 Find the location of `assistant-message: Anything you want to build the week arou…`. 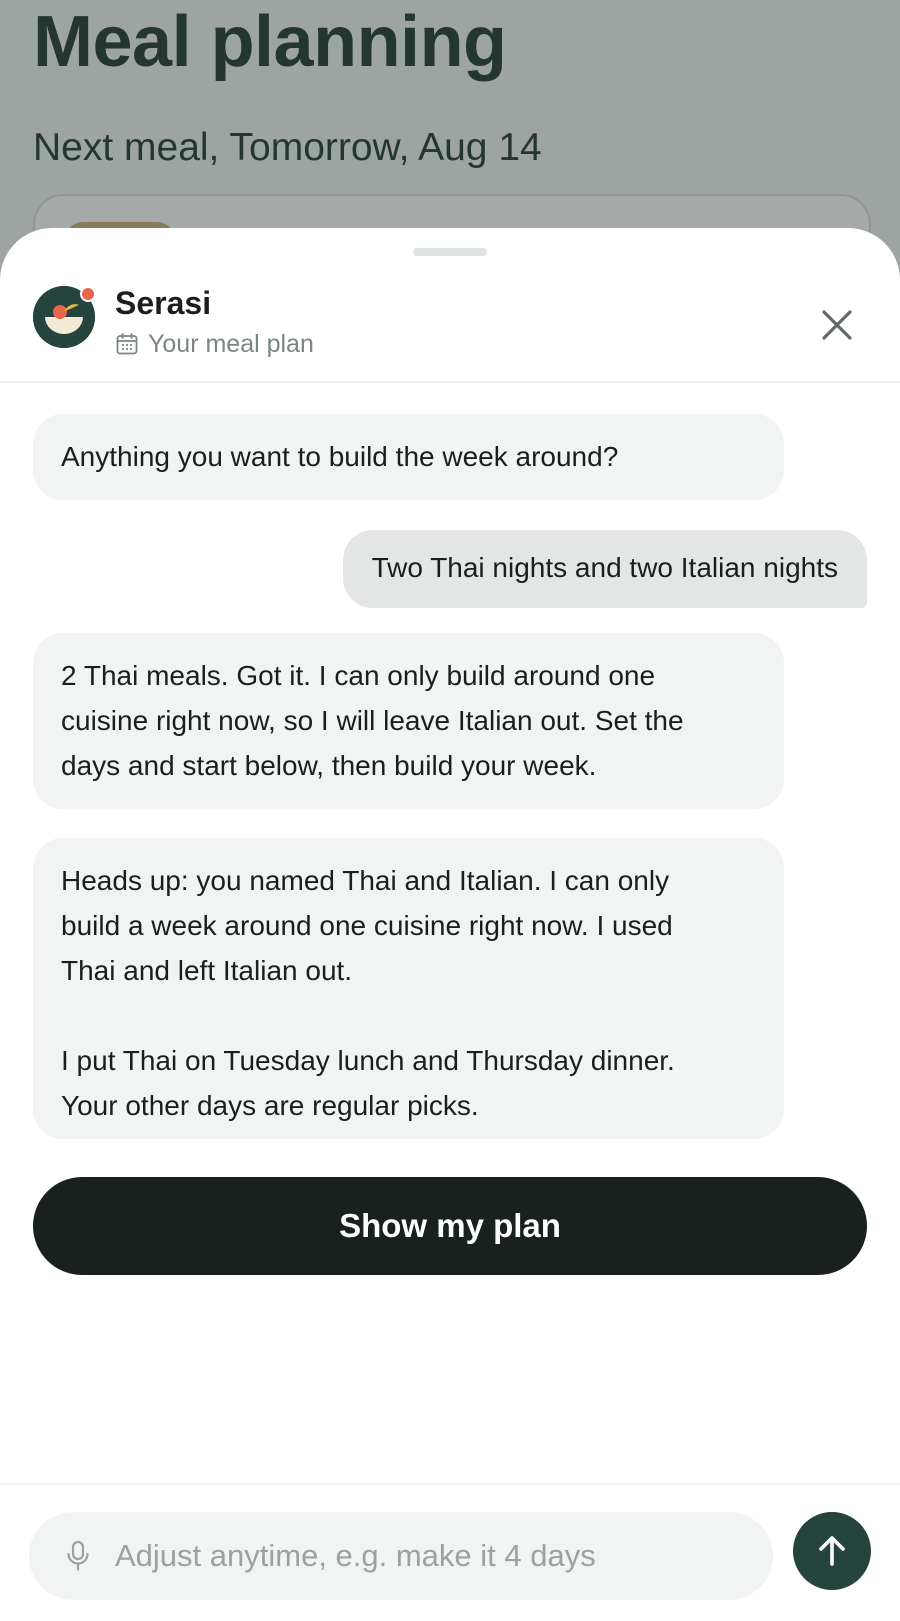

assistant-message: Anything you want to build the week arou… is located at coordinates (408, 457).